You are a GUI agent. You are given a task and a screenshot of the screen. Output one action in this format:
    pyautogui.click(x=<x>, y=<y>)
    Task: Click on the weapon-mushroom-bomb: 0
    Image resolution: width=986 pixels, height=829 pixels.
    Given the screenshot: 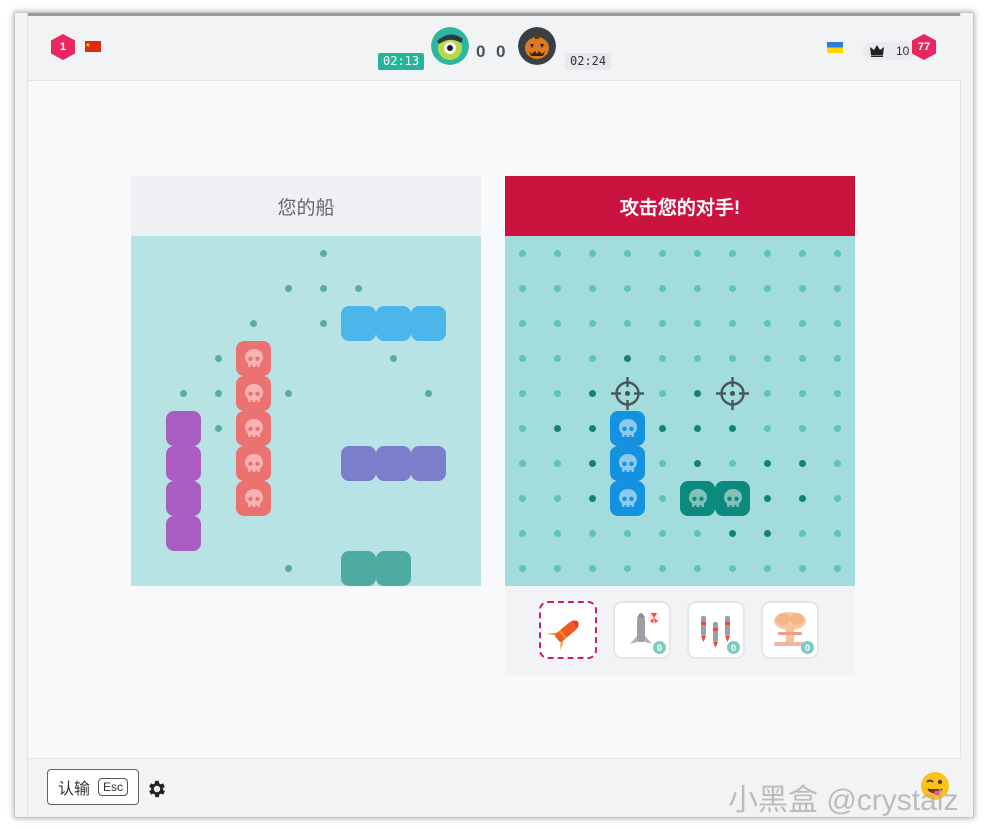 What is the action you would take?
    pyautogui.click(x=790, y=630)
    